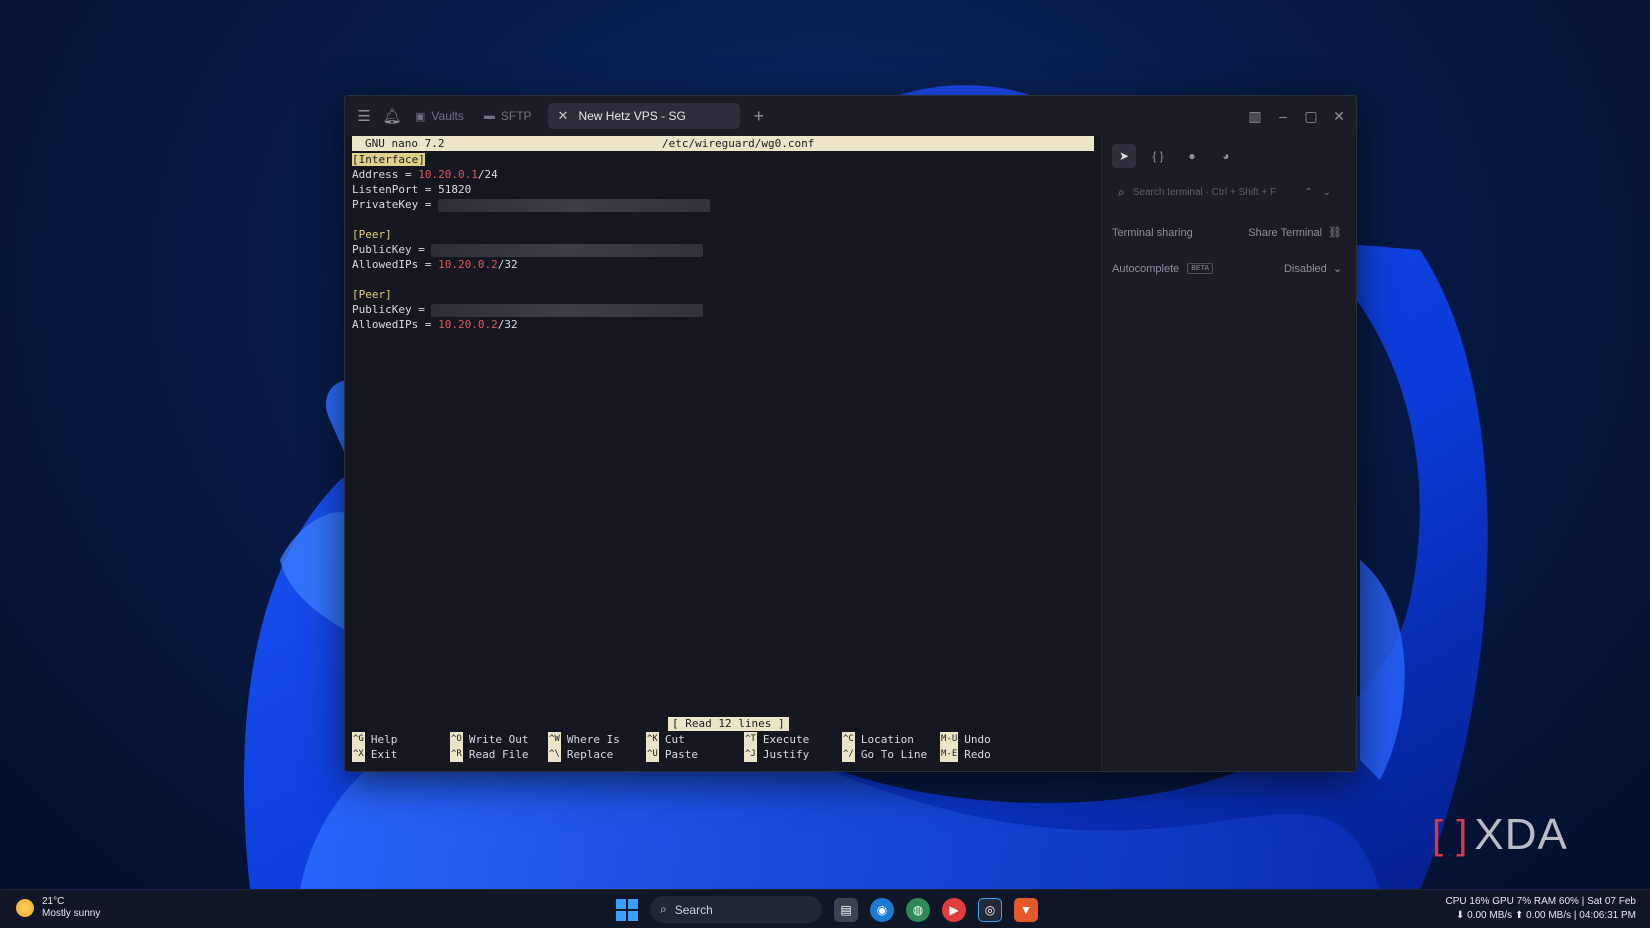 Image resolution: width=1650 pixels, height=928 pixels. Describe the element at coordinates (1450, 834) in the screenshot. I see `xda-logo-icon: [ ]` at that location.